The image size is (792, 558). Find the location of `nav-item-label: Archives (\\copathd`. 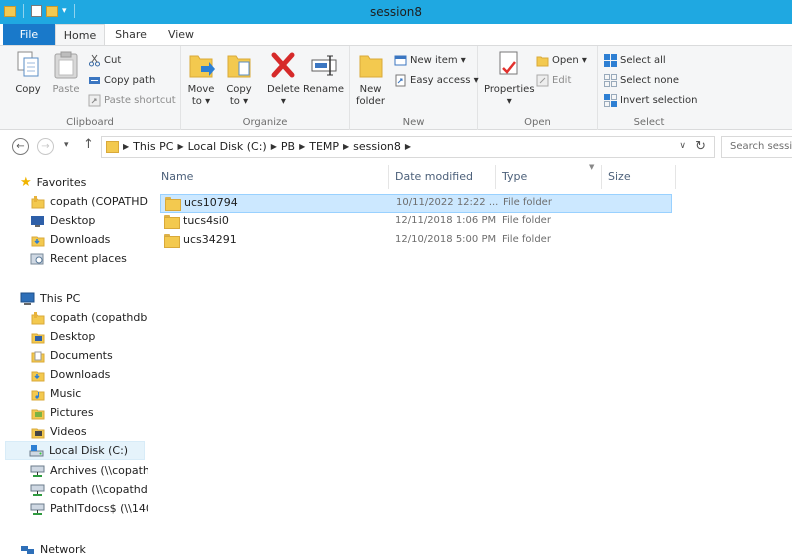

nav-item-label: Archives (\\copathd is located at coordinates (99, 470).